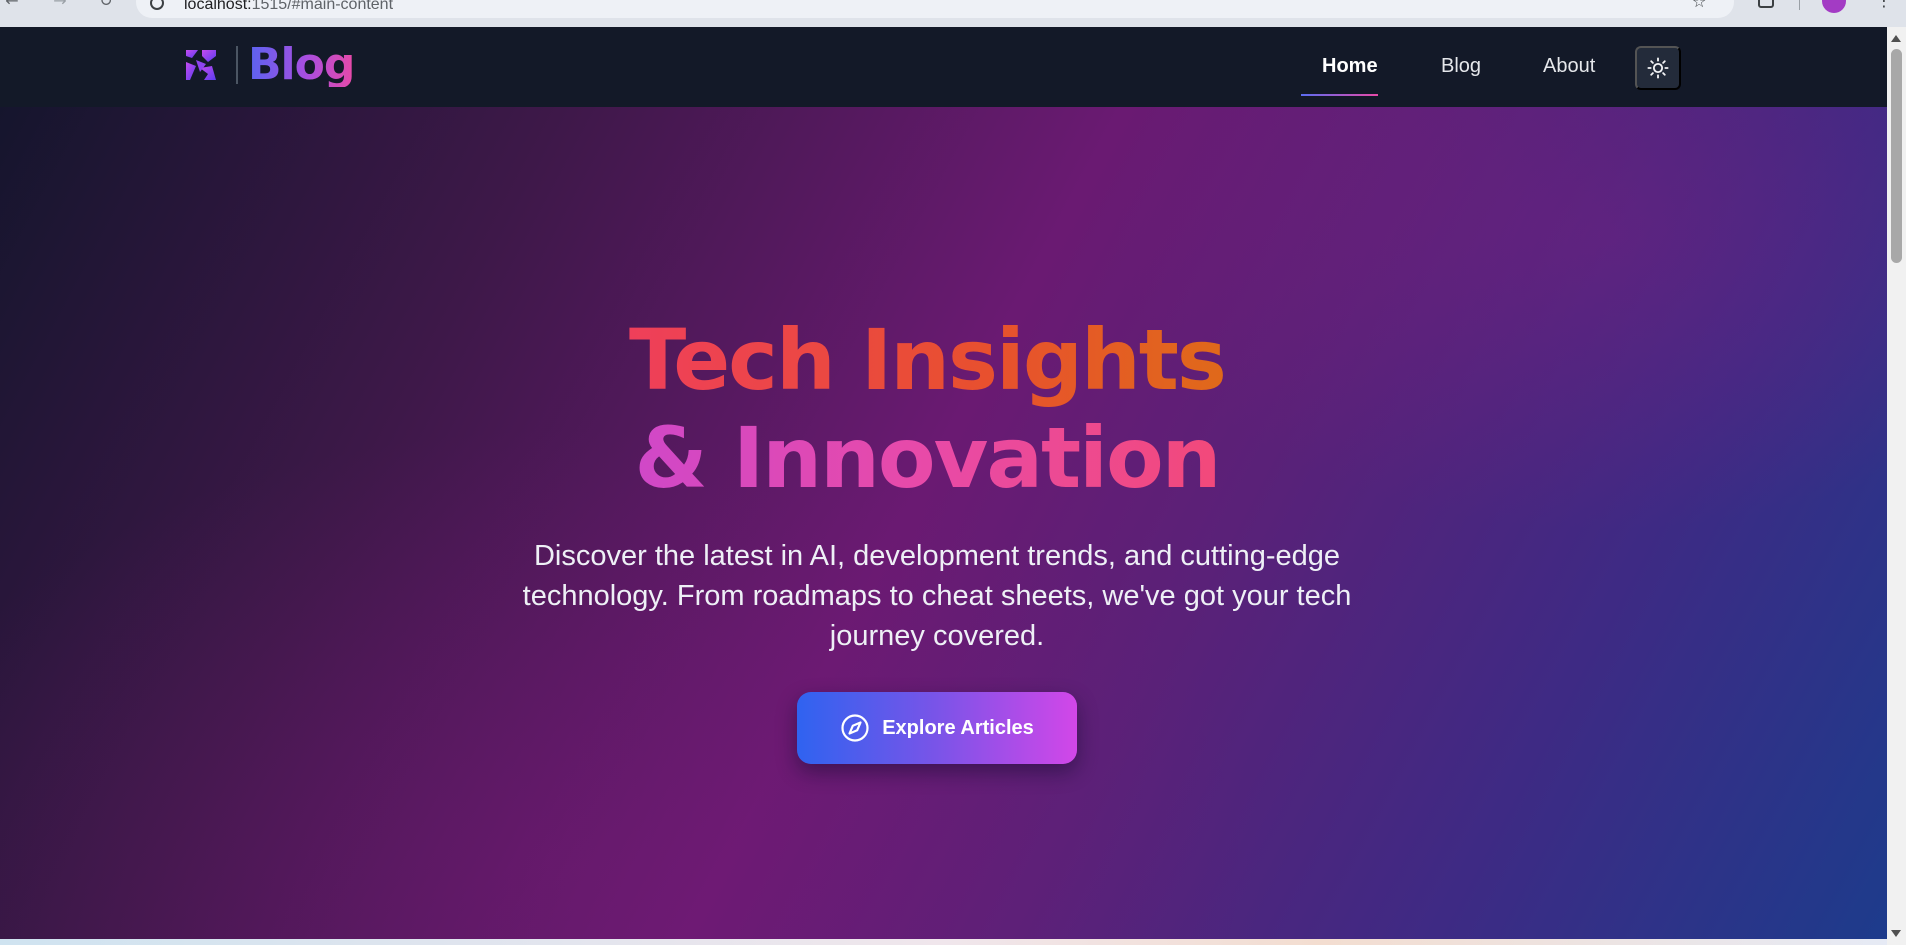 Image resolution: width=1906 pixels, height=945 pixels. I want to click on nav-link-home: Home, so click(1350, 66).